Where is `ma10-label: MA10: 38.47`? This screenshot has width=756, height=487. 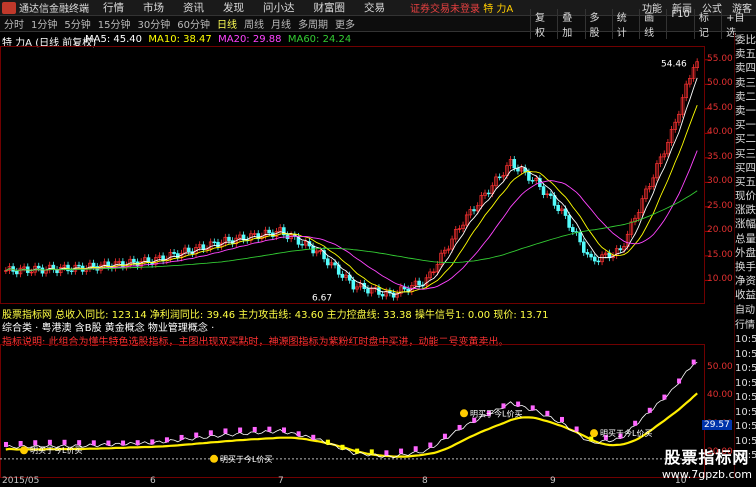 ma10-label: MA10: 38.47 is located at coordinates (180, 39).